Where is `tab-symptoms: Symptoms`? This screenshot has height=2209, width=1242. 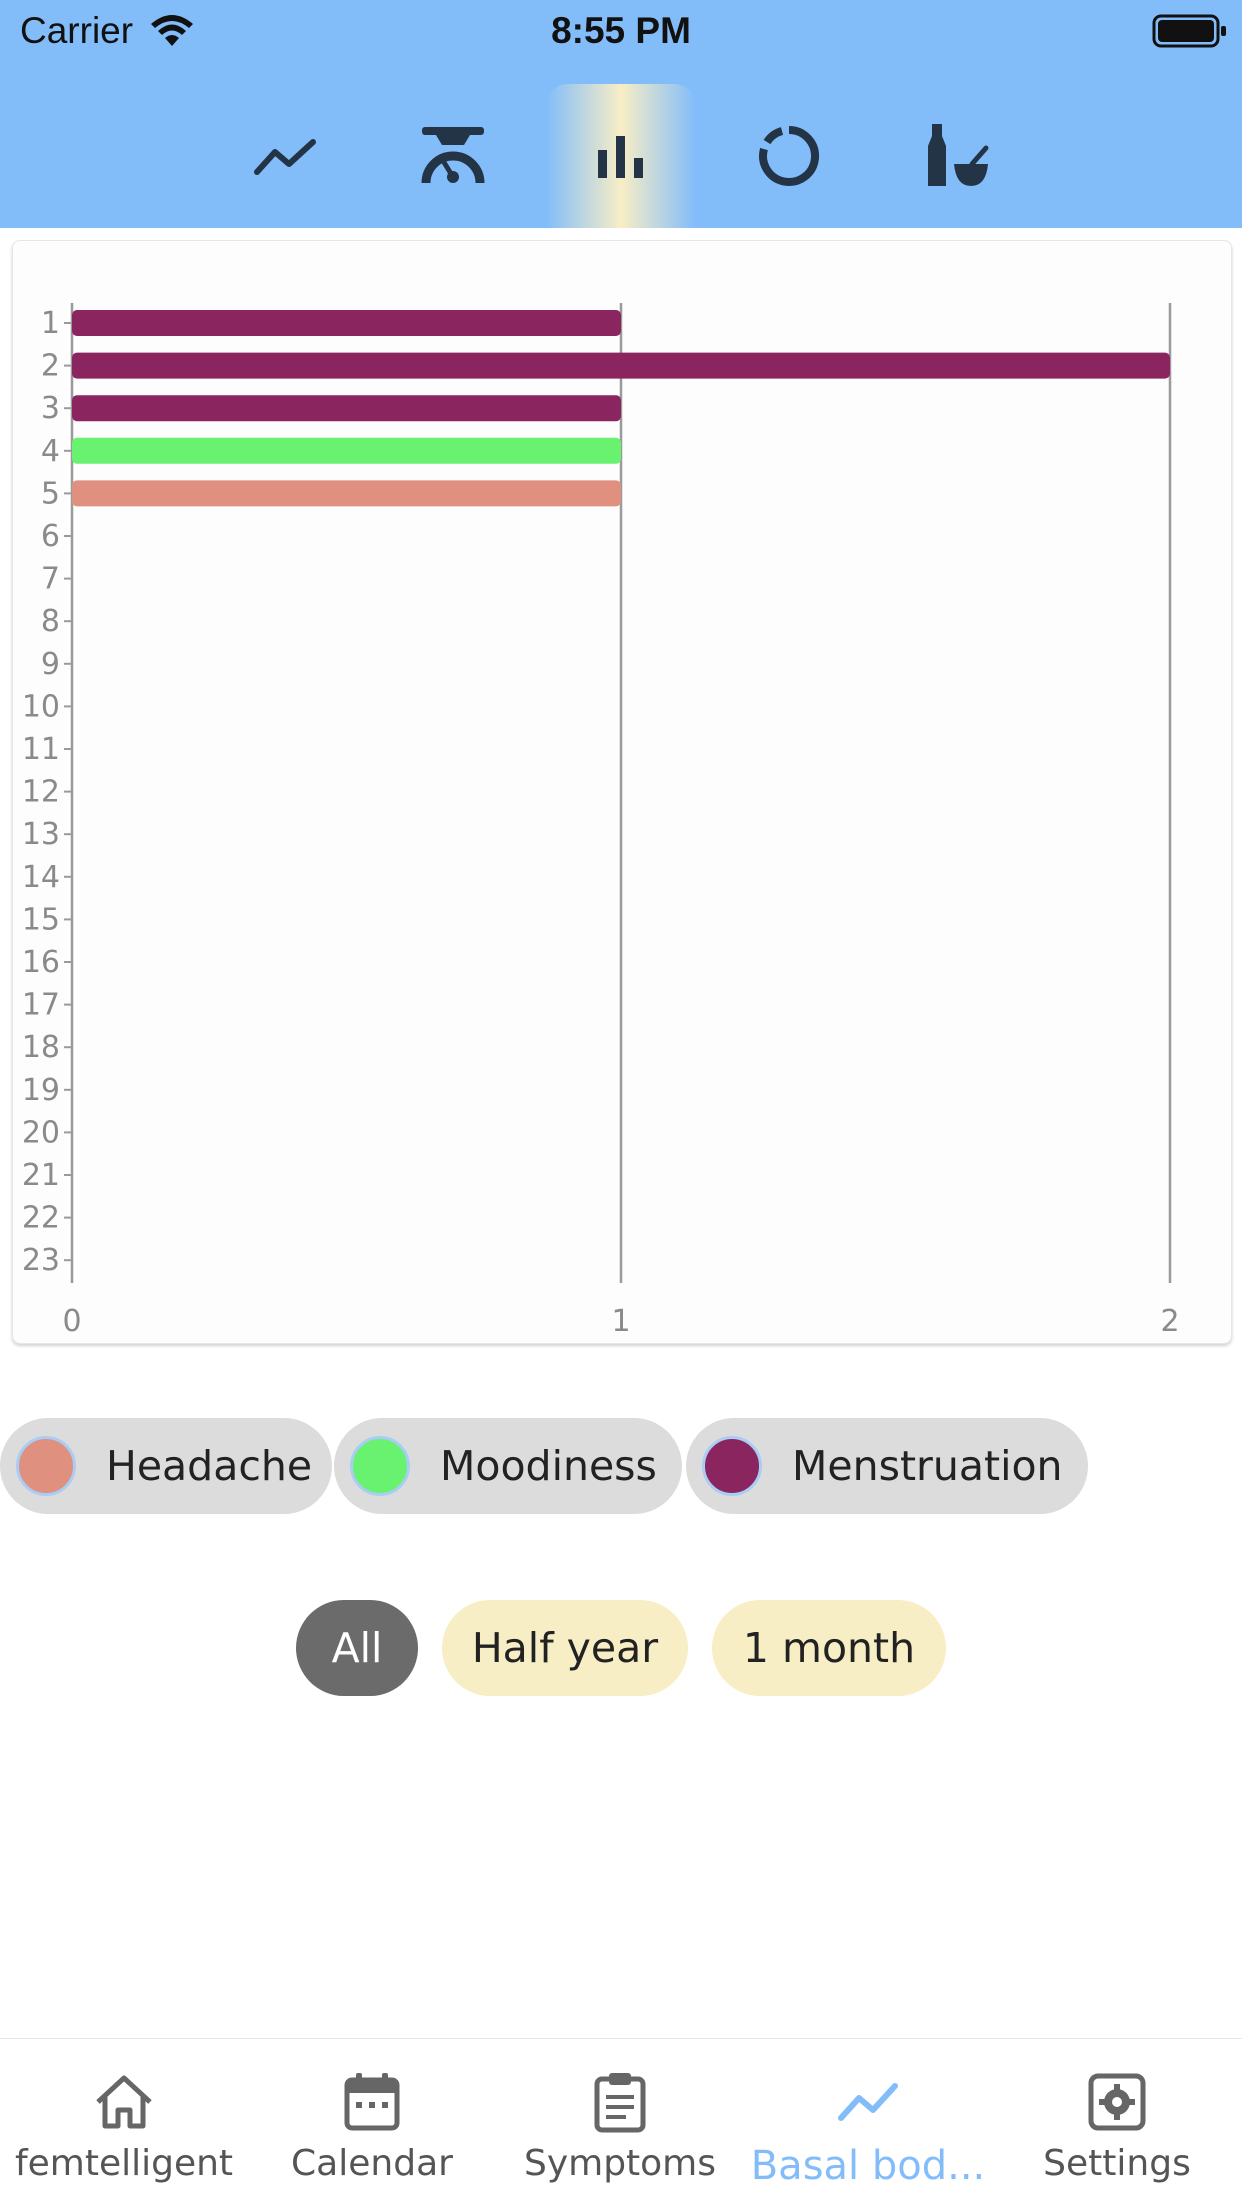 tab-symptoms: Symptoms is located at coordinates (620, 2124).